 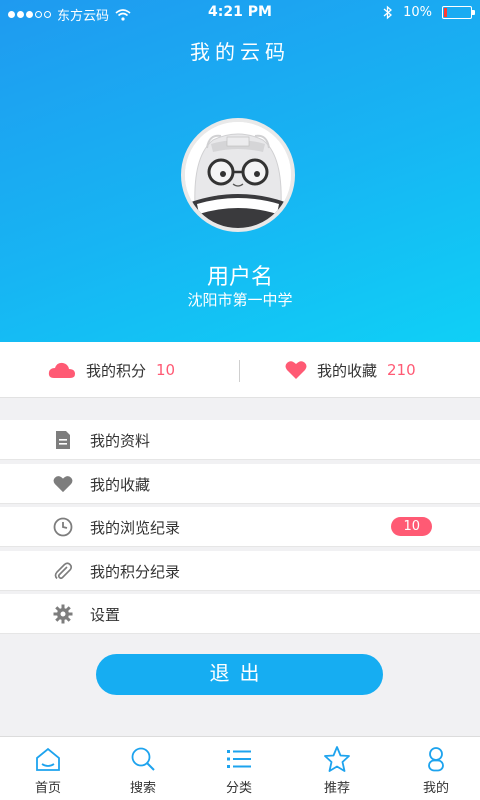 I want to click on menu-label: 我的资料, so click(x=120, y=441).